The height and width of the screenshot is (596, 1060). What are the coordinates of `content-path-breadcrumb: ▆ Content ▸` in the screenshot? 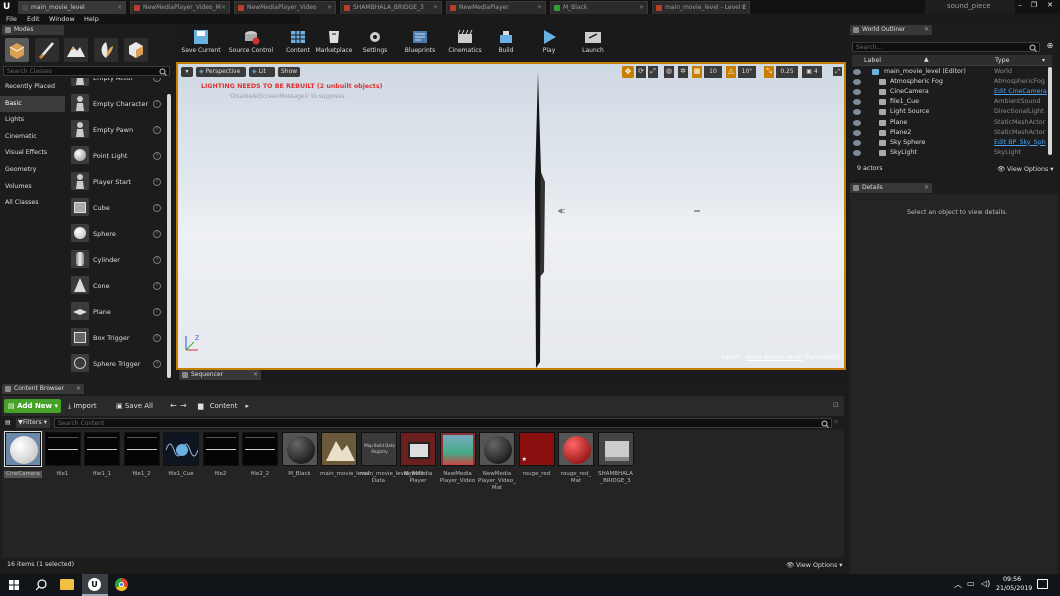 It's located at (223, 406).